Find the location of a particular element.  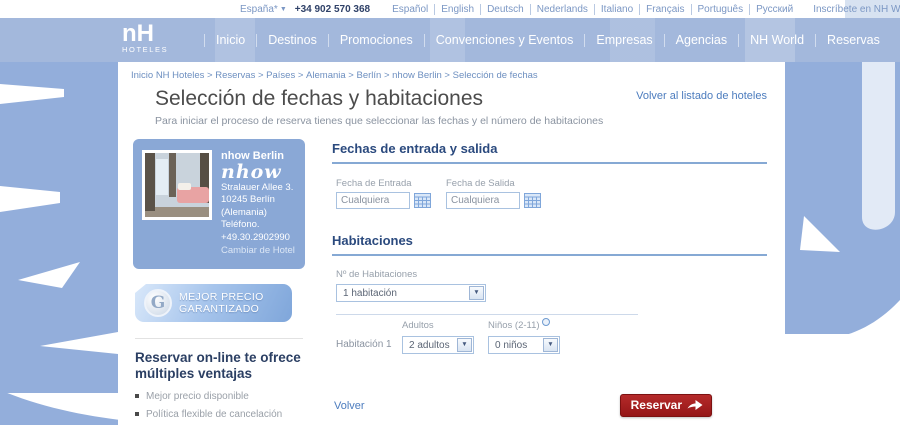

room-count-field: Nº de Habitaciones 1 habitación ▼ is located at coordinates (551, 285).